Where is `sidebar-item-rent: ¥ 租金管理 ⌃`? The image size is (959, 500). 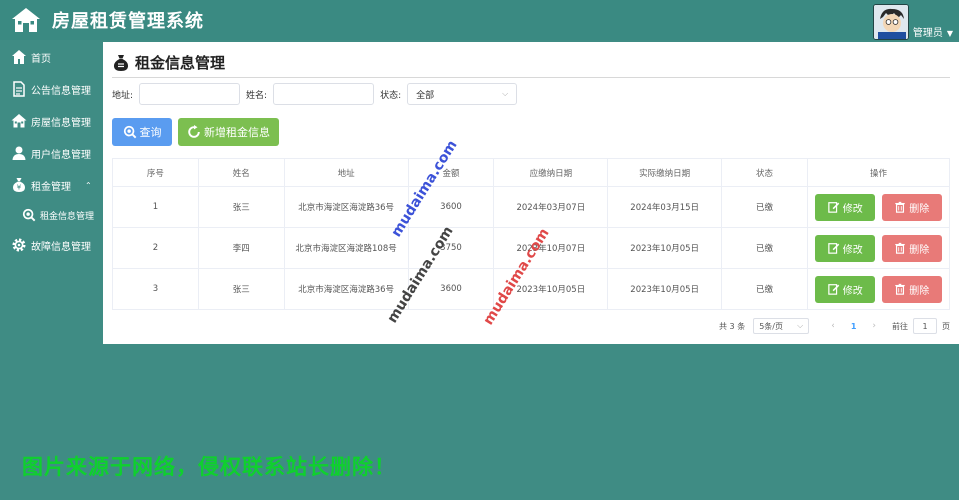
sidebar-item-rent: ¥ 租金管理 ⌃ is located at coordinates (51, 185).